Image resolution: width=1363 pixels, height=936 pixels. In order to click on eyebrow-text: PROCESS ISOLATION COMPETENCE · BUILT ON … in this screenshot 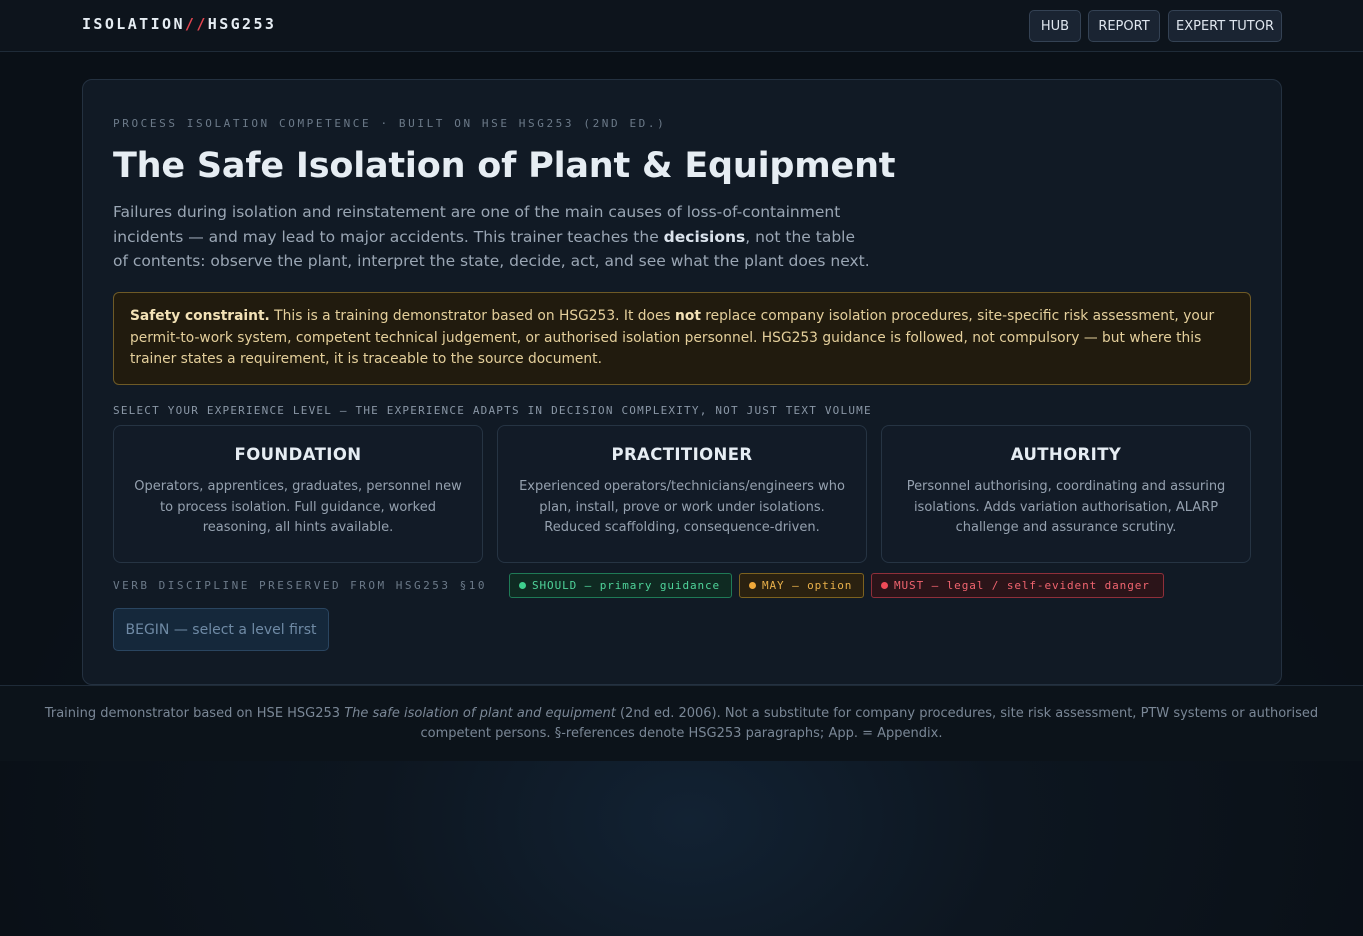, I will do `click(390, 123)`.